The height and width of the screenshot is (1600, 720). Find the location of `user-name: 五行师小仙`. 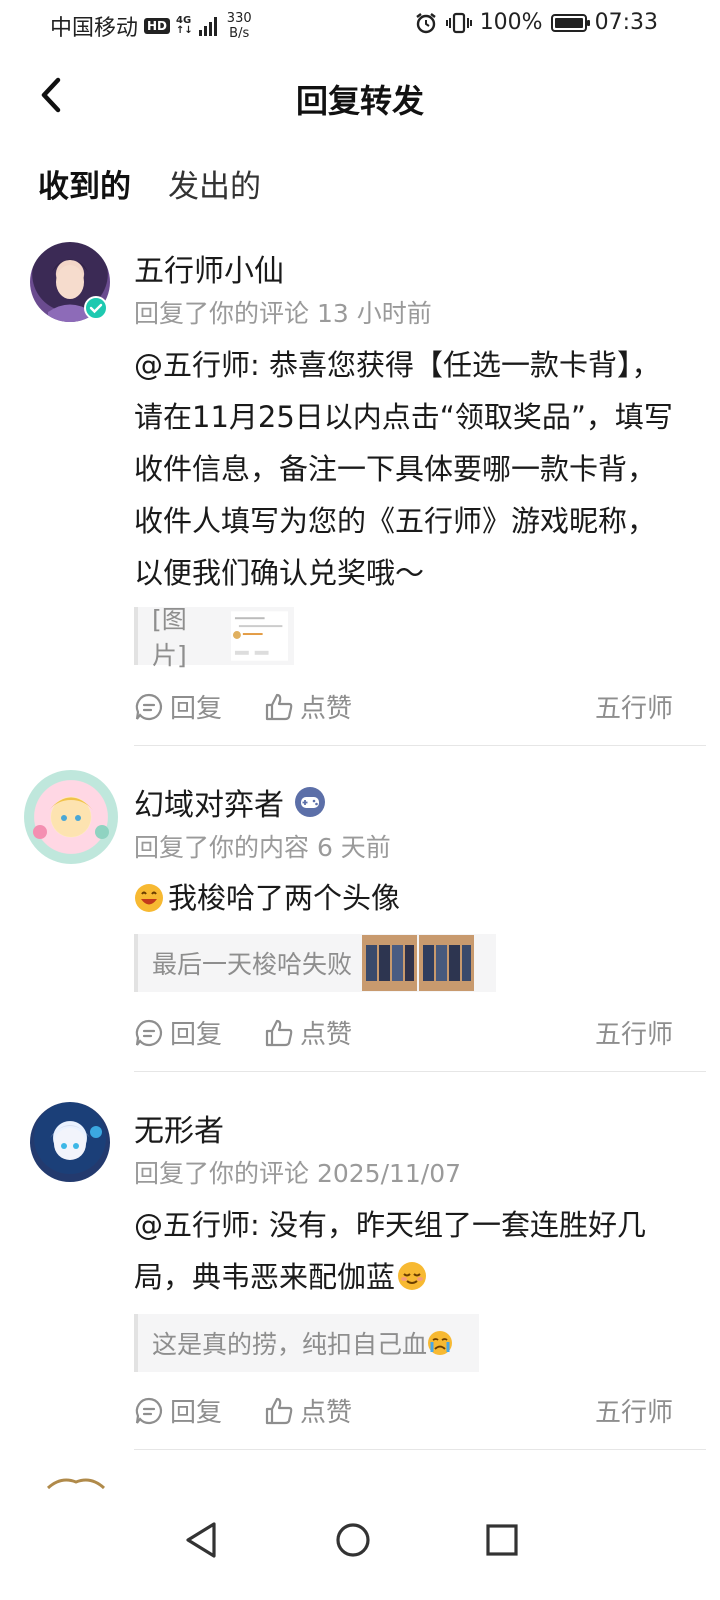

user-name: 五行师小仙 is located at coordinates (209, 268).